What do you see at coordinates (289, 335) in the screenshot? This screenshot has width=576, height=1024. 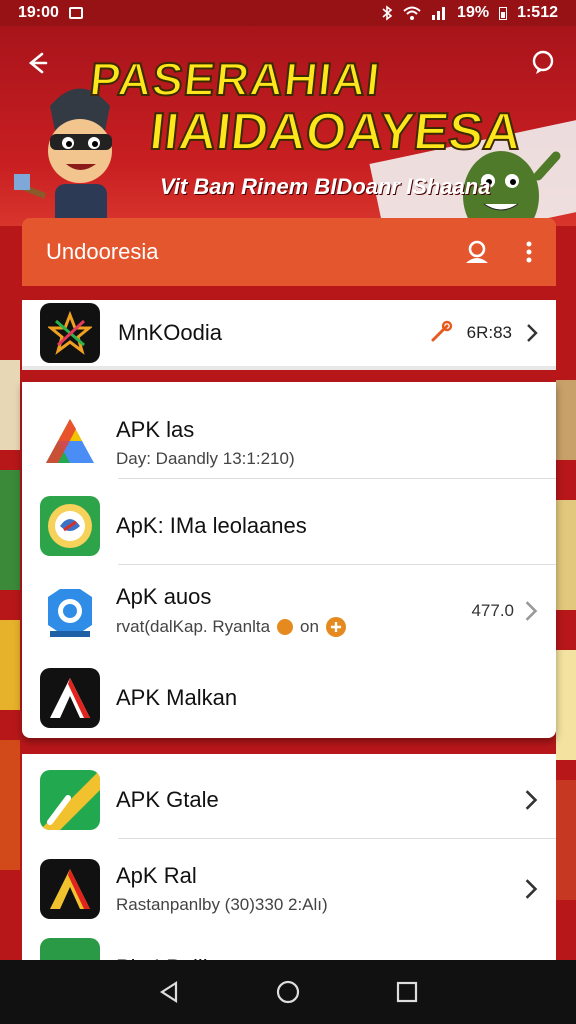 I see `featured-app-row: MnKOodia 6R:83` at bounding box center [289, 335].